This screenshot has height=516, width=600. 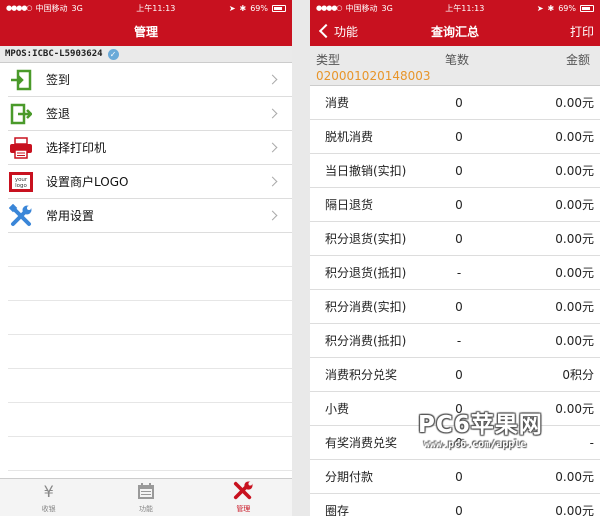 What do you see at coordinates (366, 341) in the screenshot?
I see `cell-type: 积分消费(抵扣)` at bounding box center [366, 341].